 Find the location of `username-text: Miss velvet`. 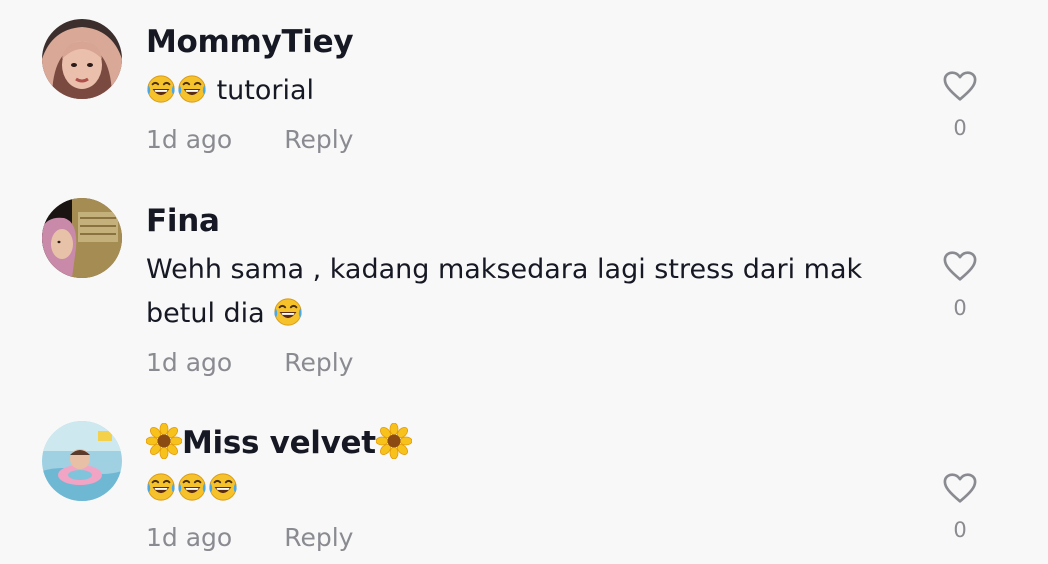

username-text: Miss velvet is located at coordinates (279, 443).